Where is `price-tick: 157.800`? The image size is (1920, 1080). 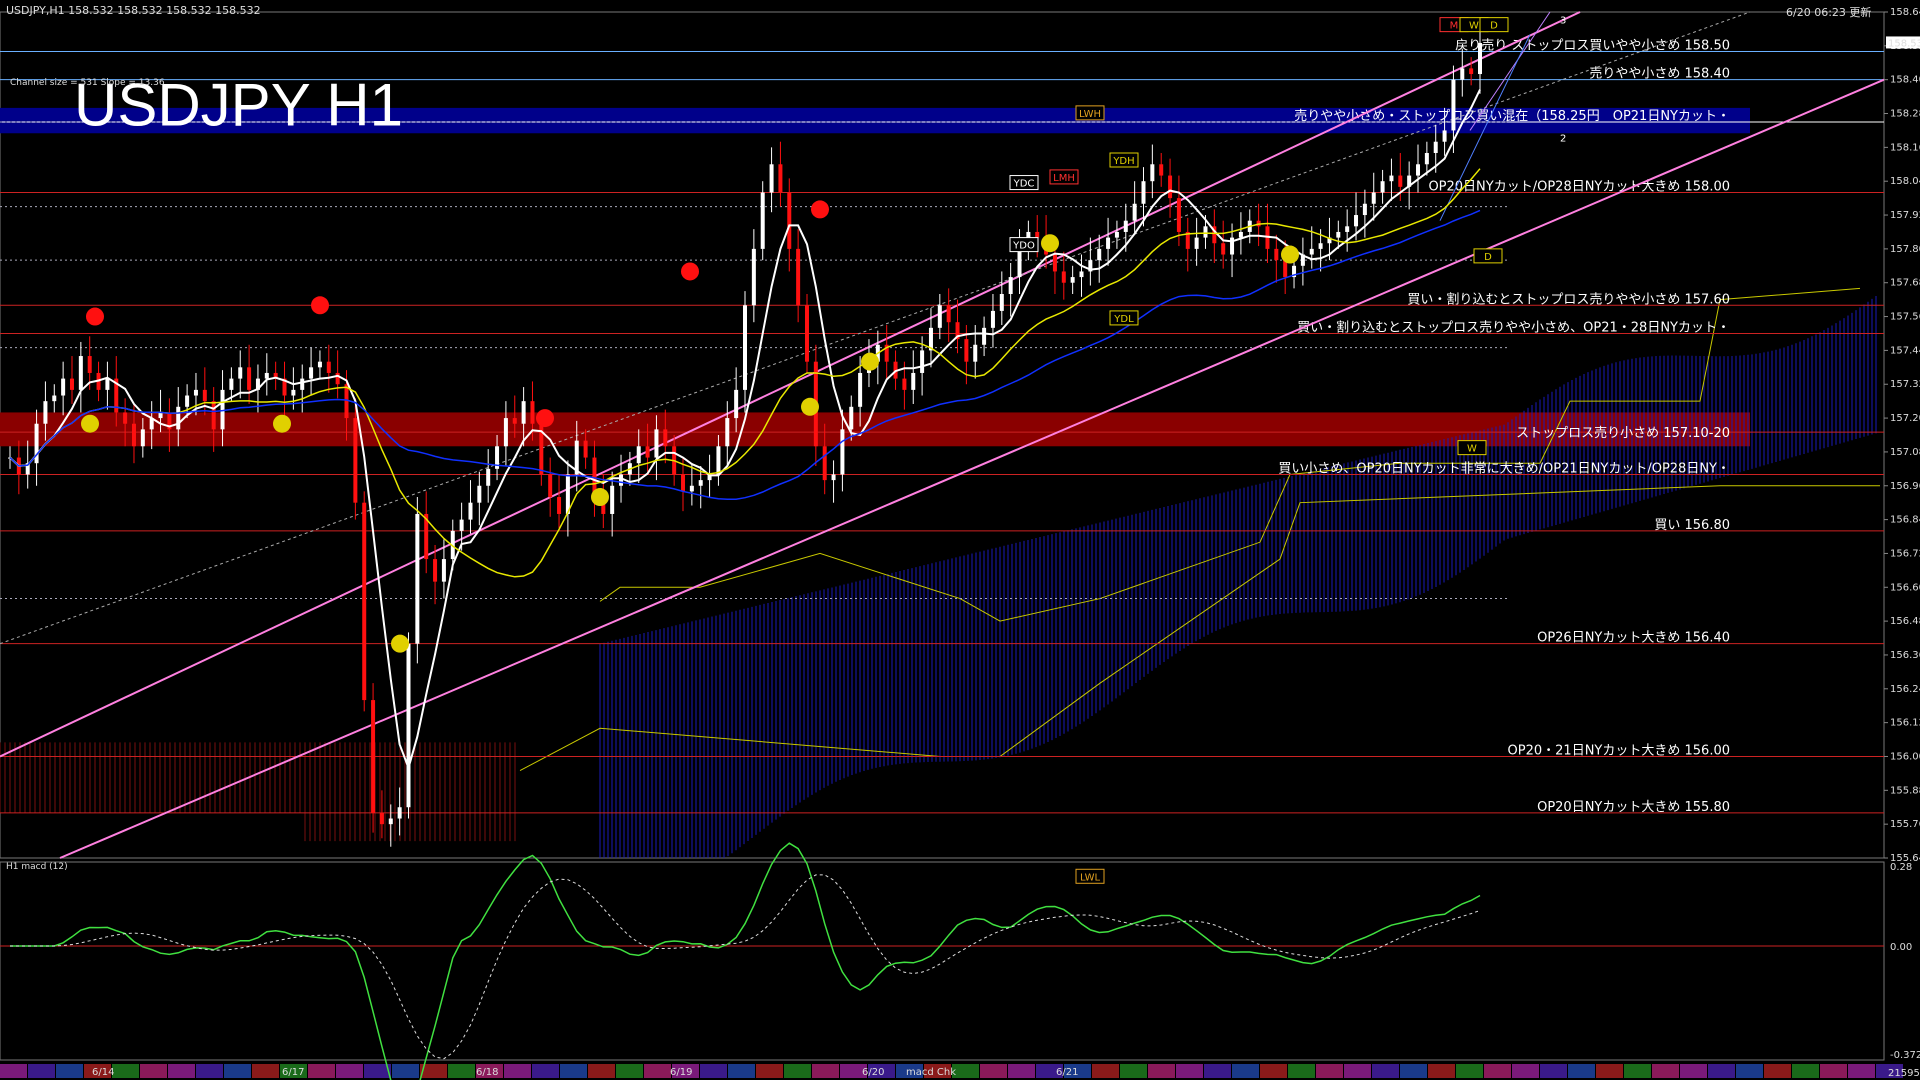 price-tick: 157.800 is located at coordinates (1905, 249).